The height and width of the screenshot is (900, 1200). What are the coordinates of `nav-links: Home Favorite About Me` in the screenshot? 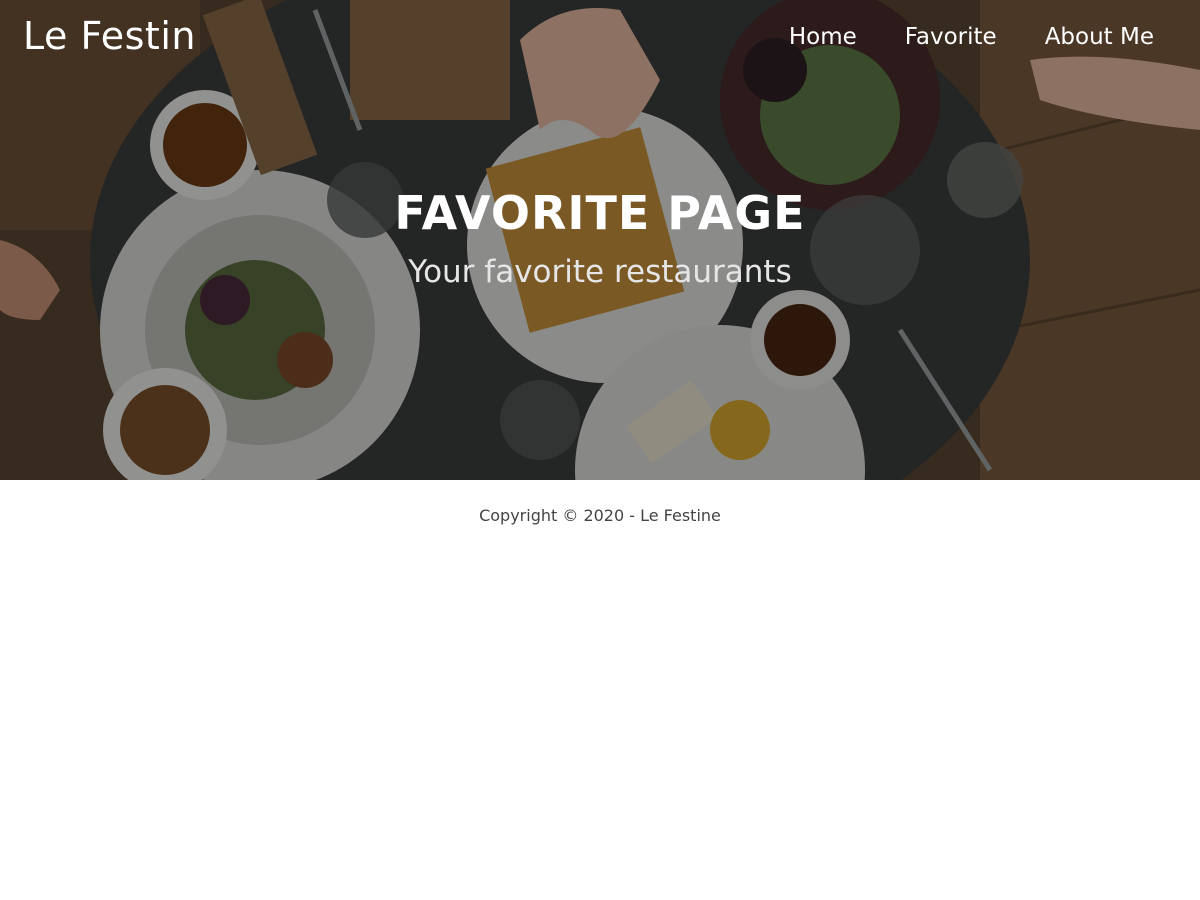 It's located at (971, 37).